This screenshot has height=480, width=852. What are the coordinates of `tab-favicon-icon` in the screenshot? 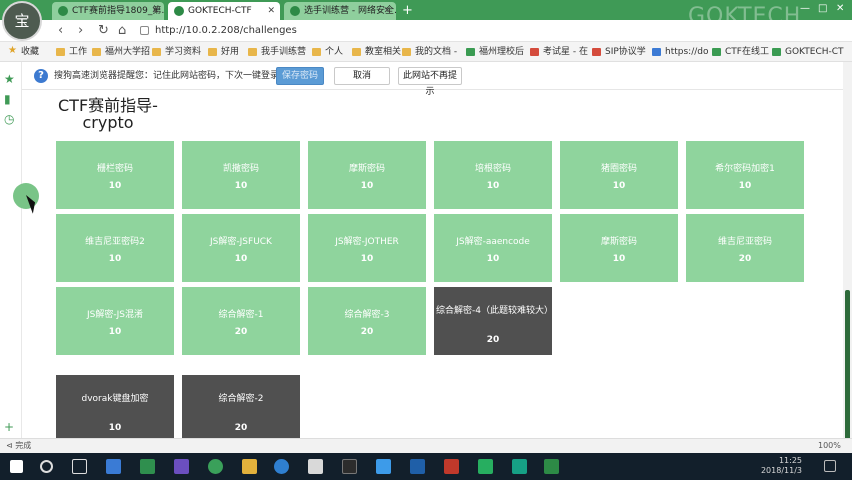 It's located at (295, 11).